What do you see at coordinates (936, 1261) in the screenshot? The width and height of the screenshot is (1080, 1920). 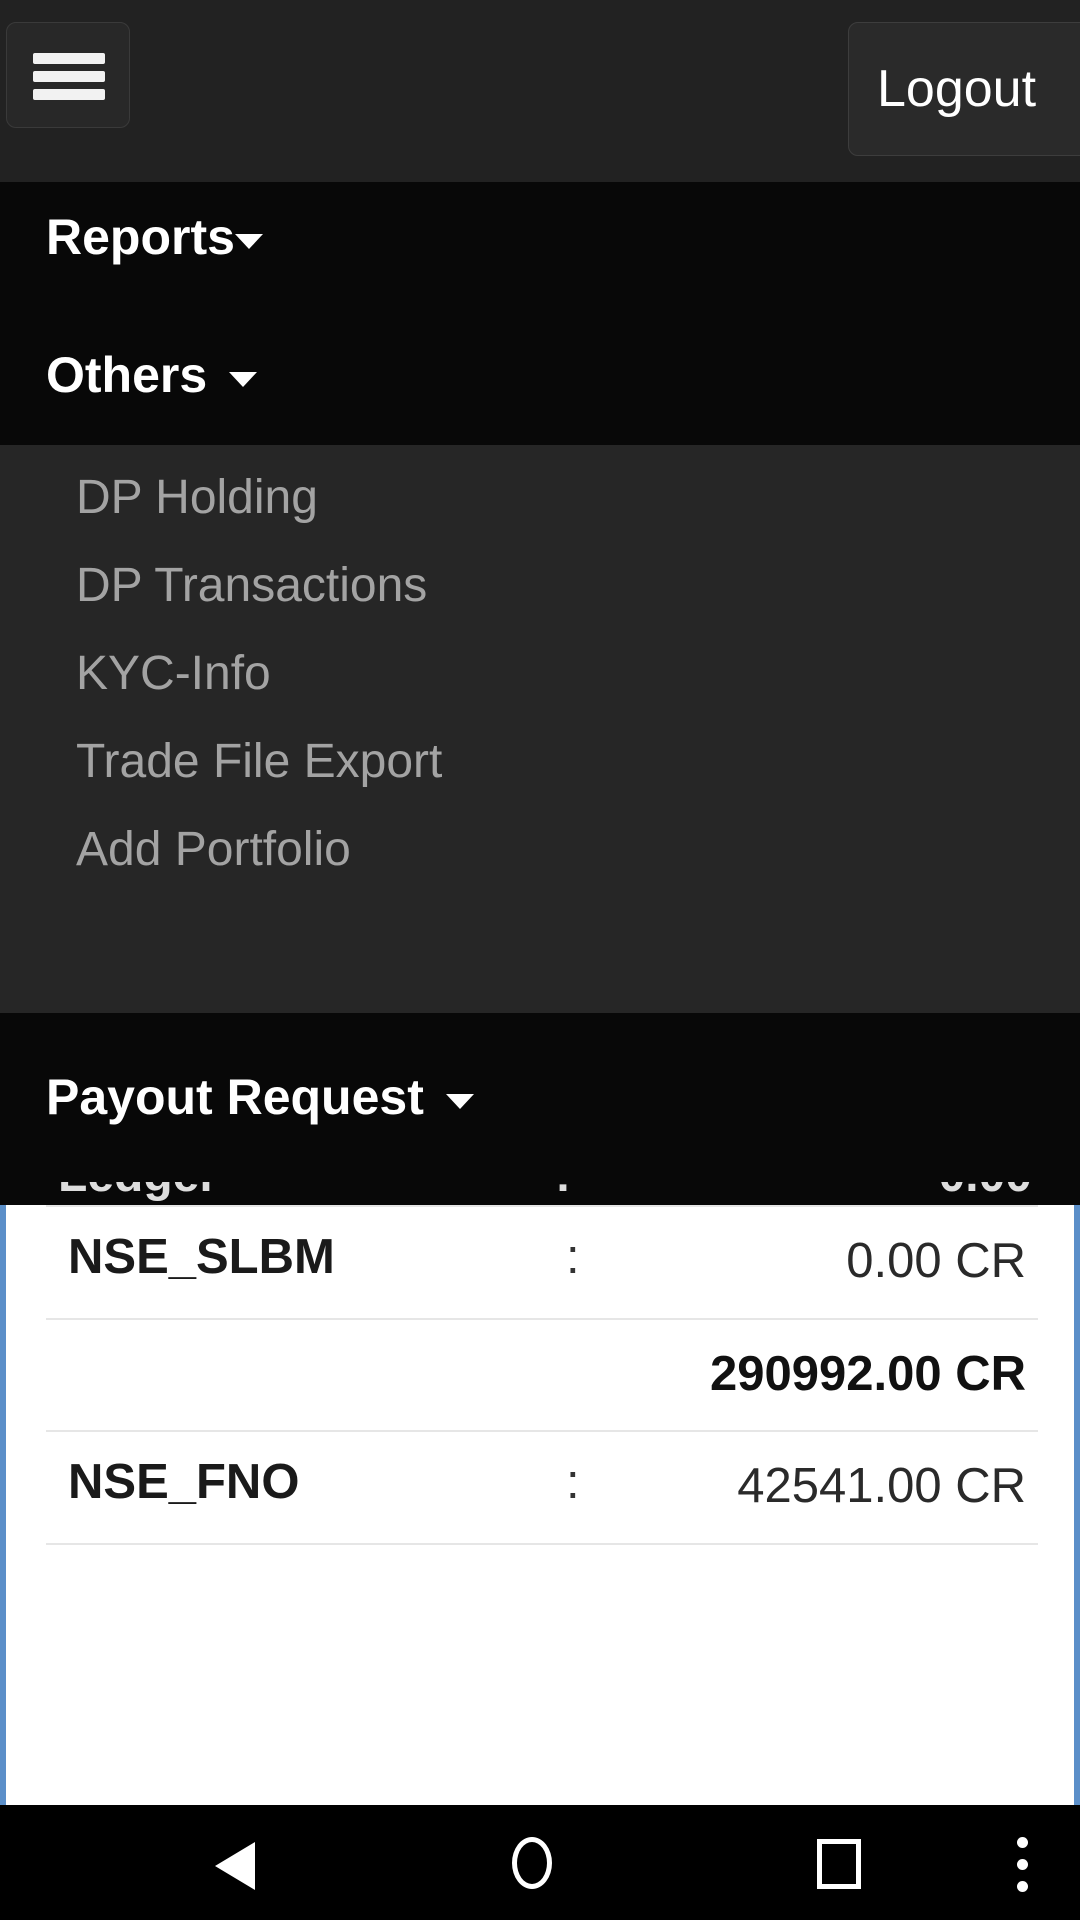 I see `row-balance-value: 0.00 CR` at bounding box center [936, 1261].